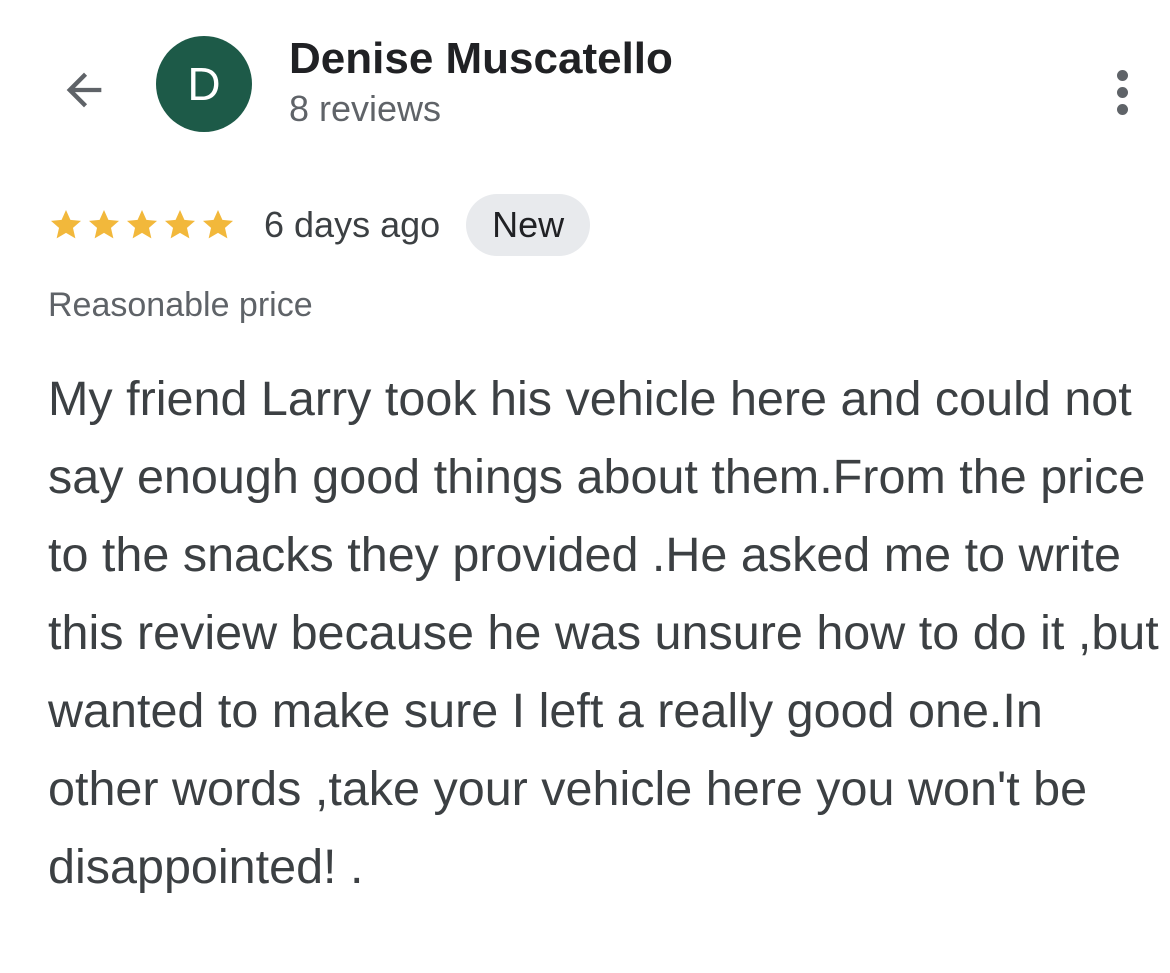 Image resolution: width=1170 pixels, height=973 pixels. What do you see at coordinates (365, 109) in the screenshot?
I see `reviewer-review-count: 8 reviews` at bounding box center [365, 109].